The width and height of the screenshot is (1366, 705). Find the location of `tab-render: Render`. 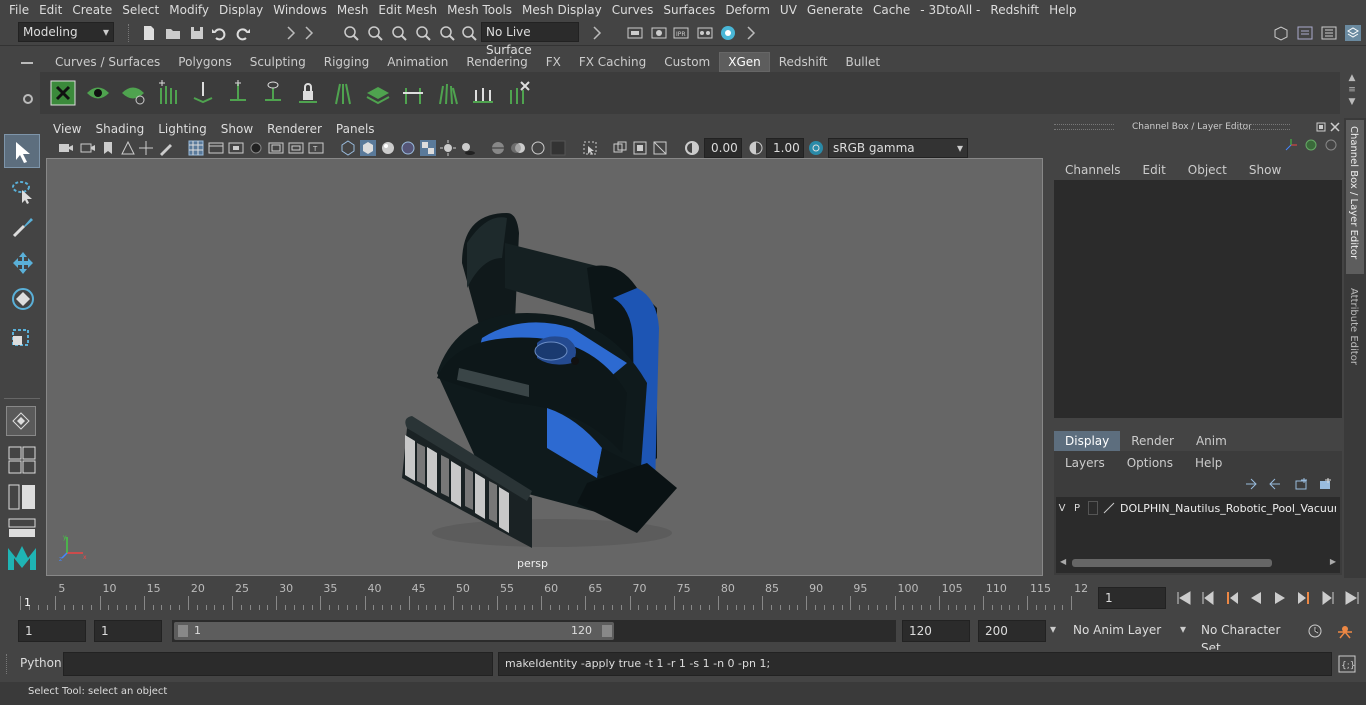

tab-render: Render is located at coordinates (1152, 441).